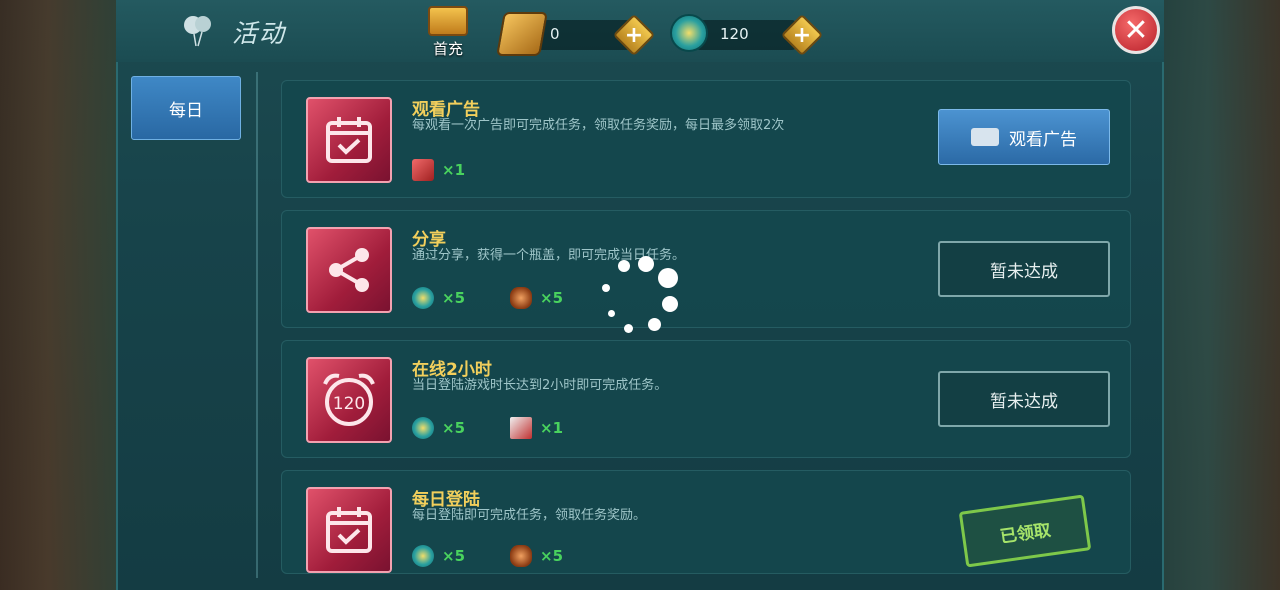 The height and width of the screenshot is (590, 1280). What do you see at coordinates (257, 325) in the screenshot?
I see `sidebar-divider` at bounding box center [257, 325].